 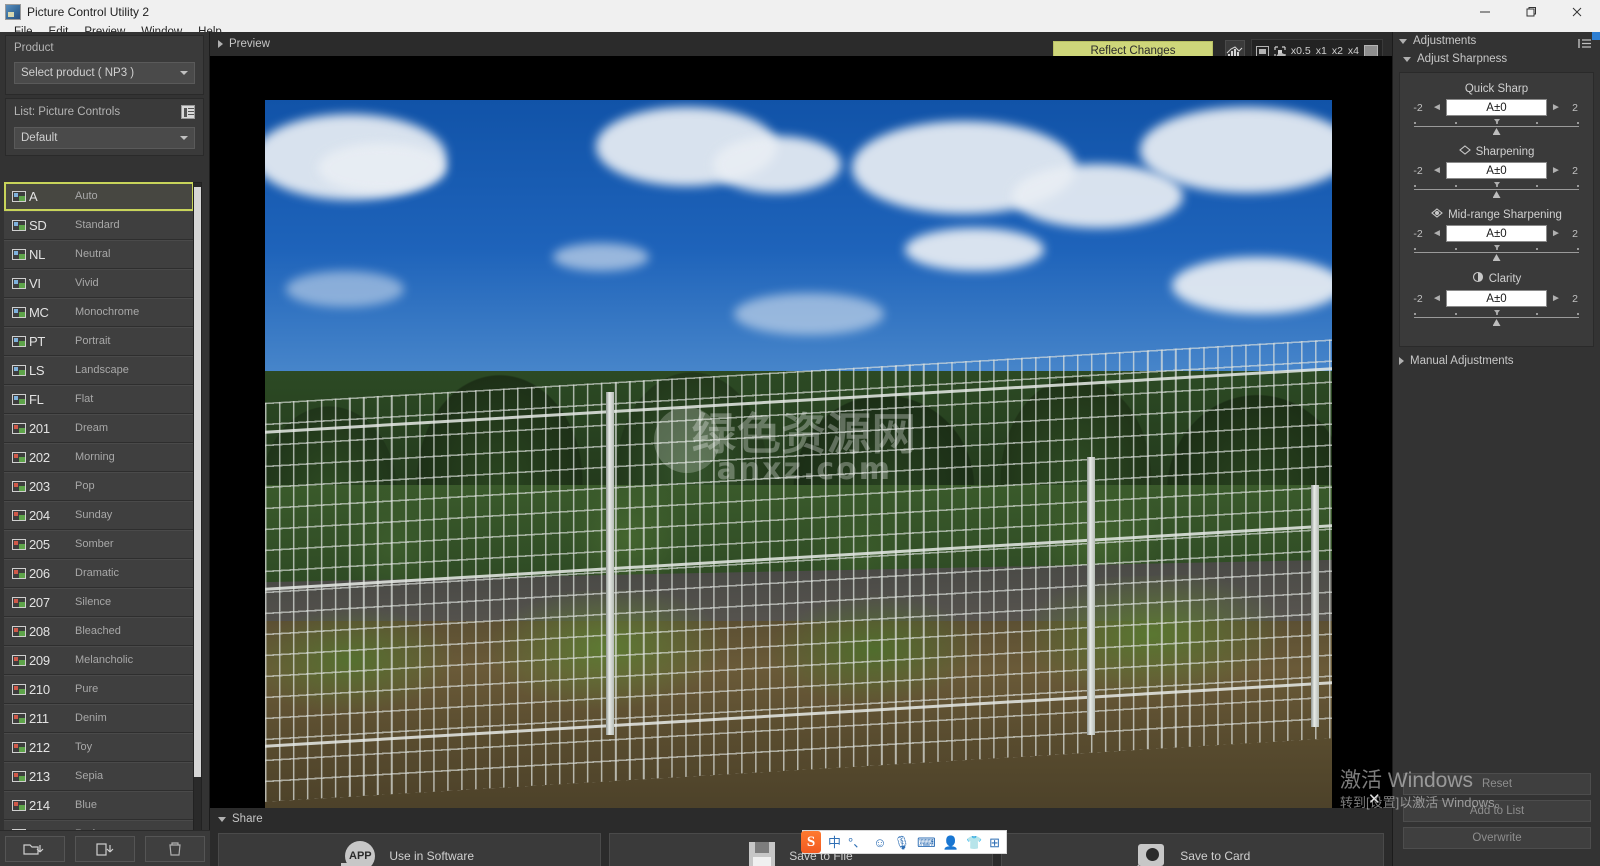 I want to click on use-in-software-button: APP Use in Software, so click(x=410, y=849).